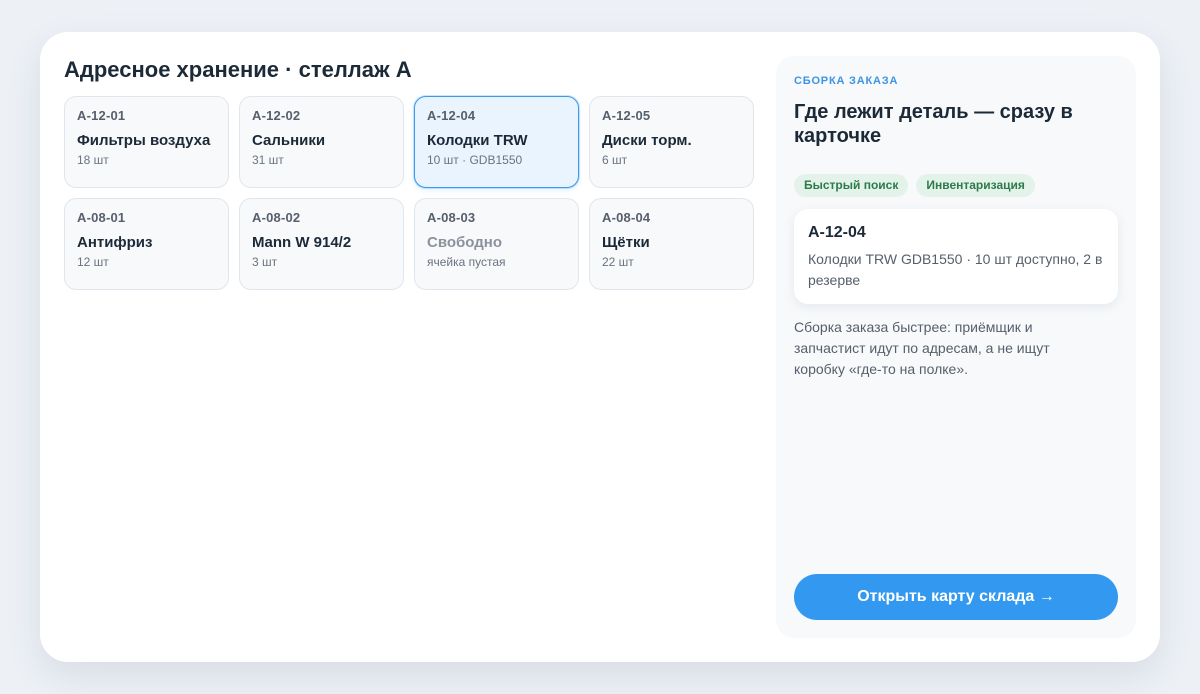  What do you see at coordinates (615, 160) in the screenshot?
I see `cell-quantity: 6 шт` at bounding box center [615, 160].